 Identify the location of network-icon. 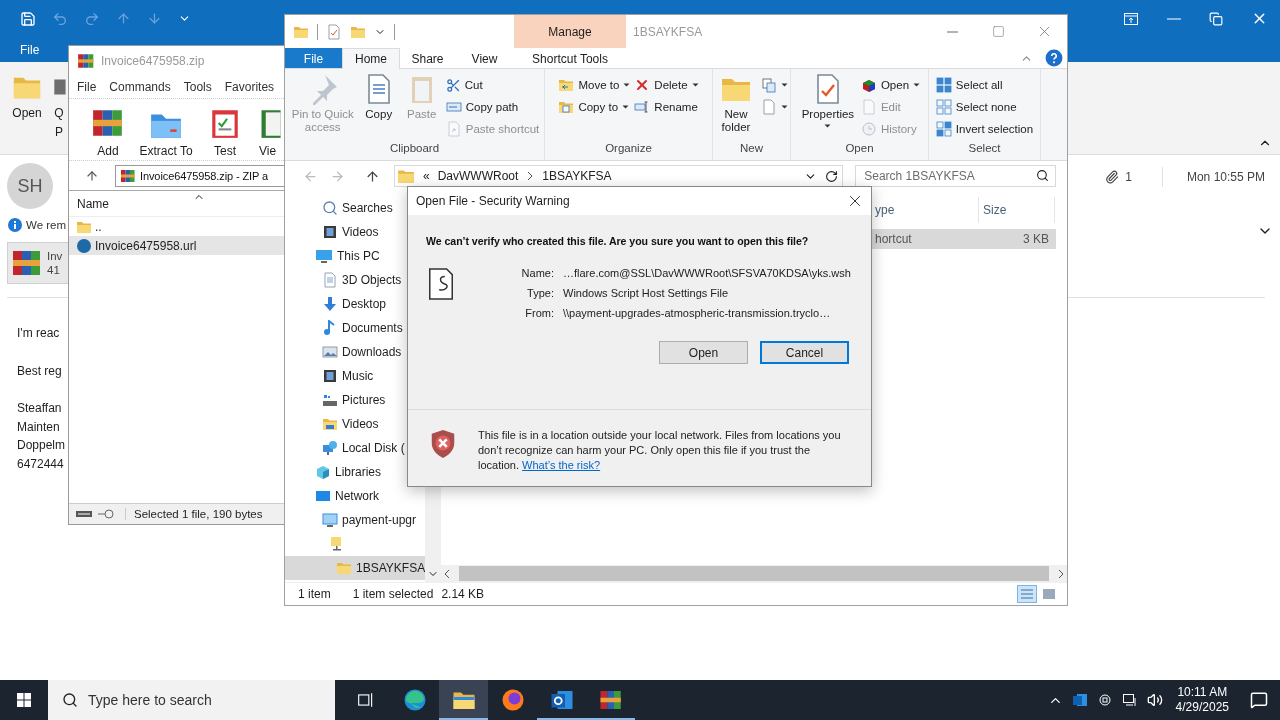
(330, 448).